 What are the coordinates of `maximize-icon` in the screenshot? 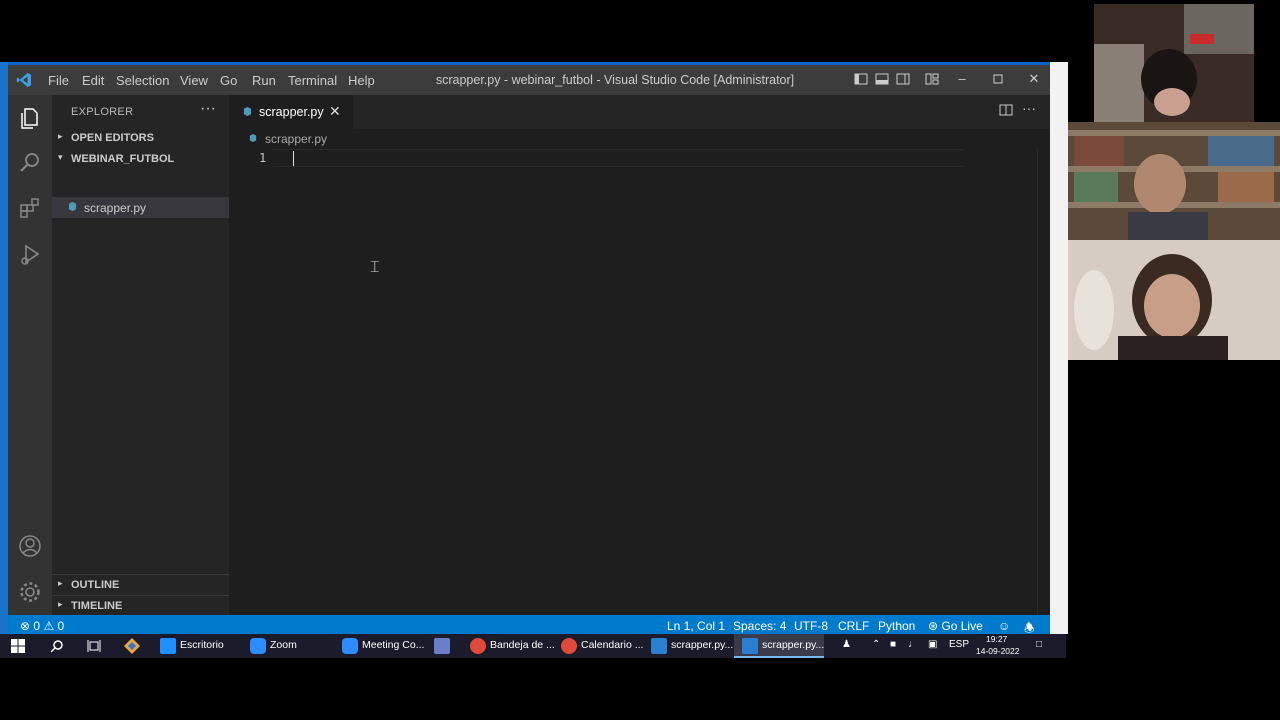 It's located at (998, 79).